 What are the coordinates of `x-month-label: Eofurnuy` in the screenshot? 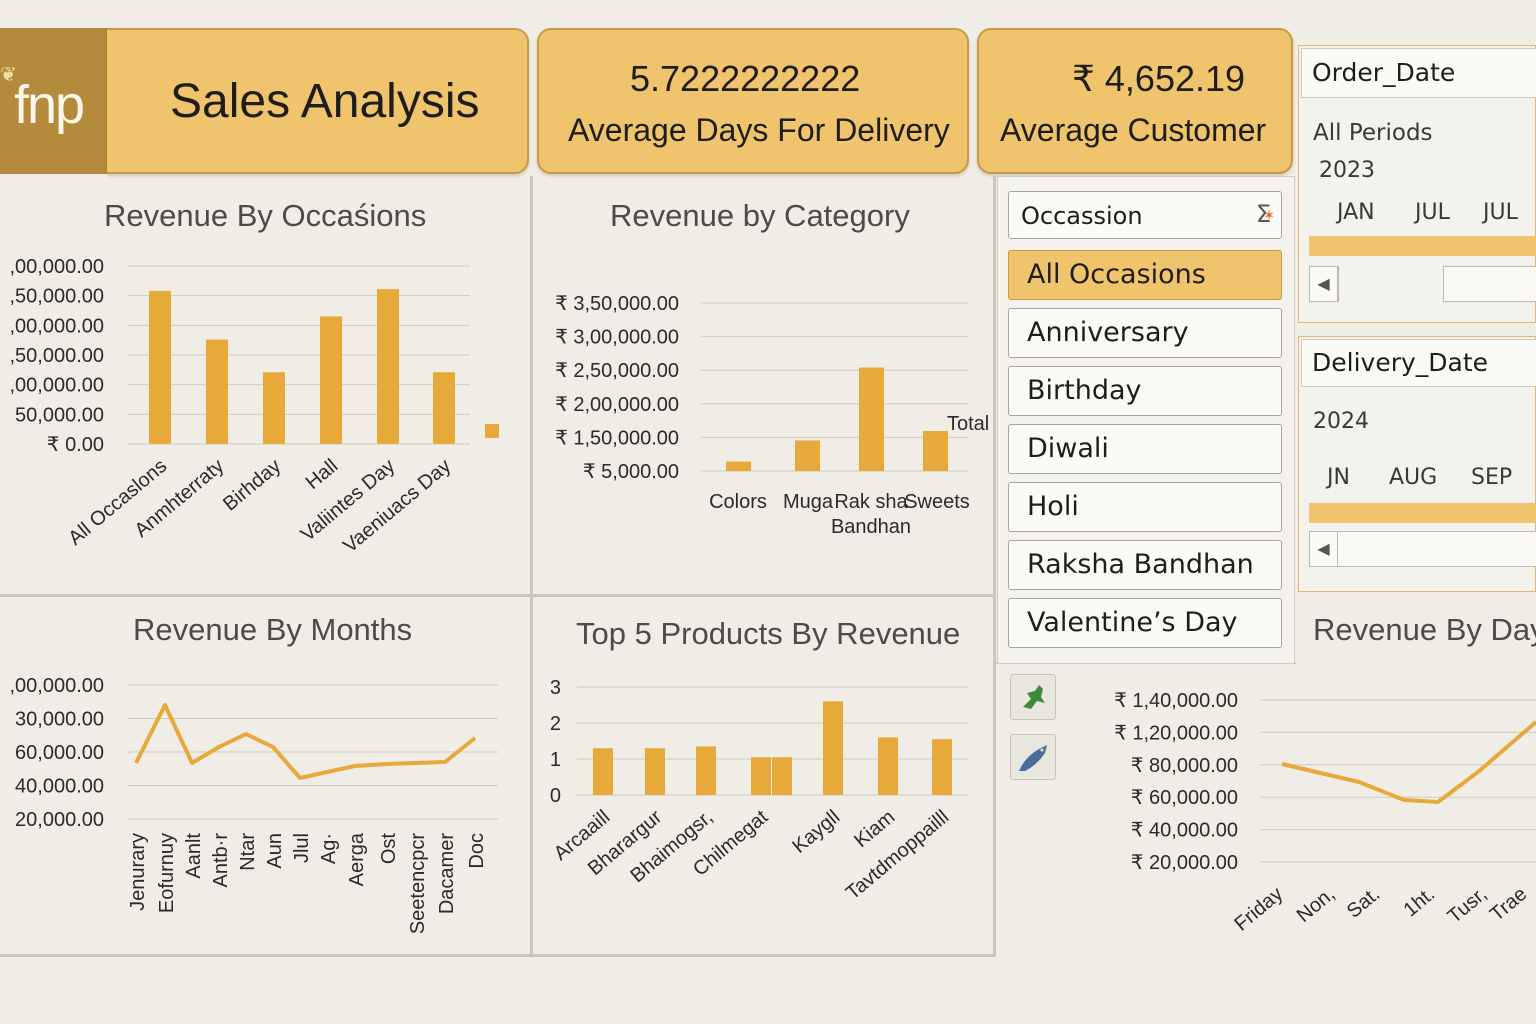 It's located at (167, 873).